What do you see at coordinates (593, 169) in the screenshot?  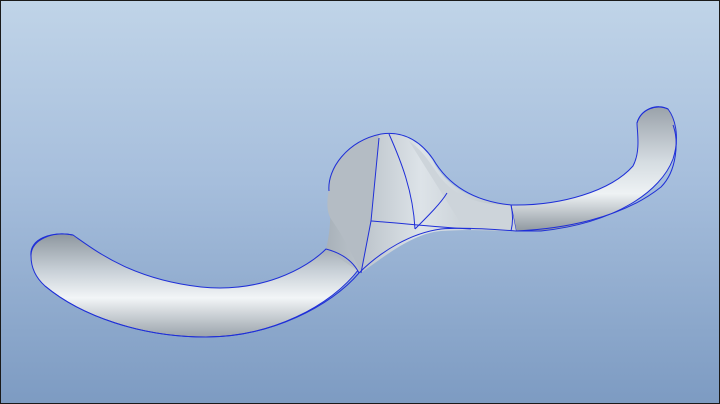 I see `right-tube-surface` at bounding box center [593, 169].